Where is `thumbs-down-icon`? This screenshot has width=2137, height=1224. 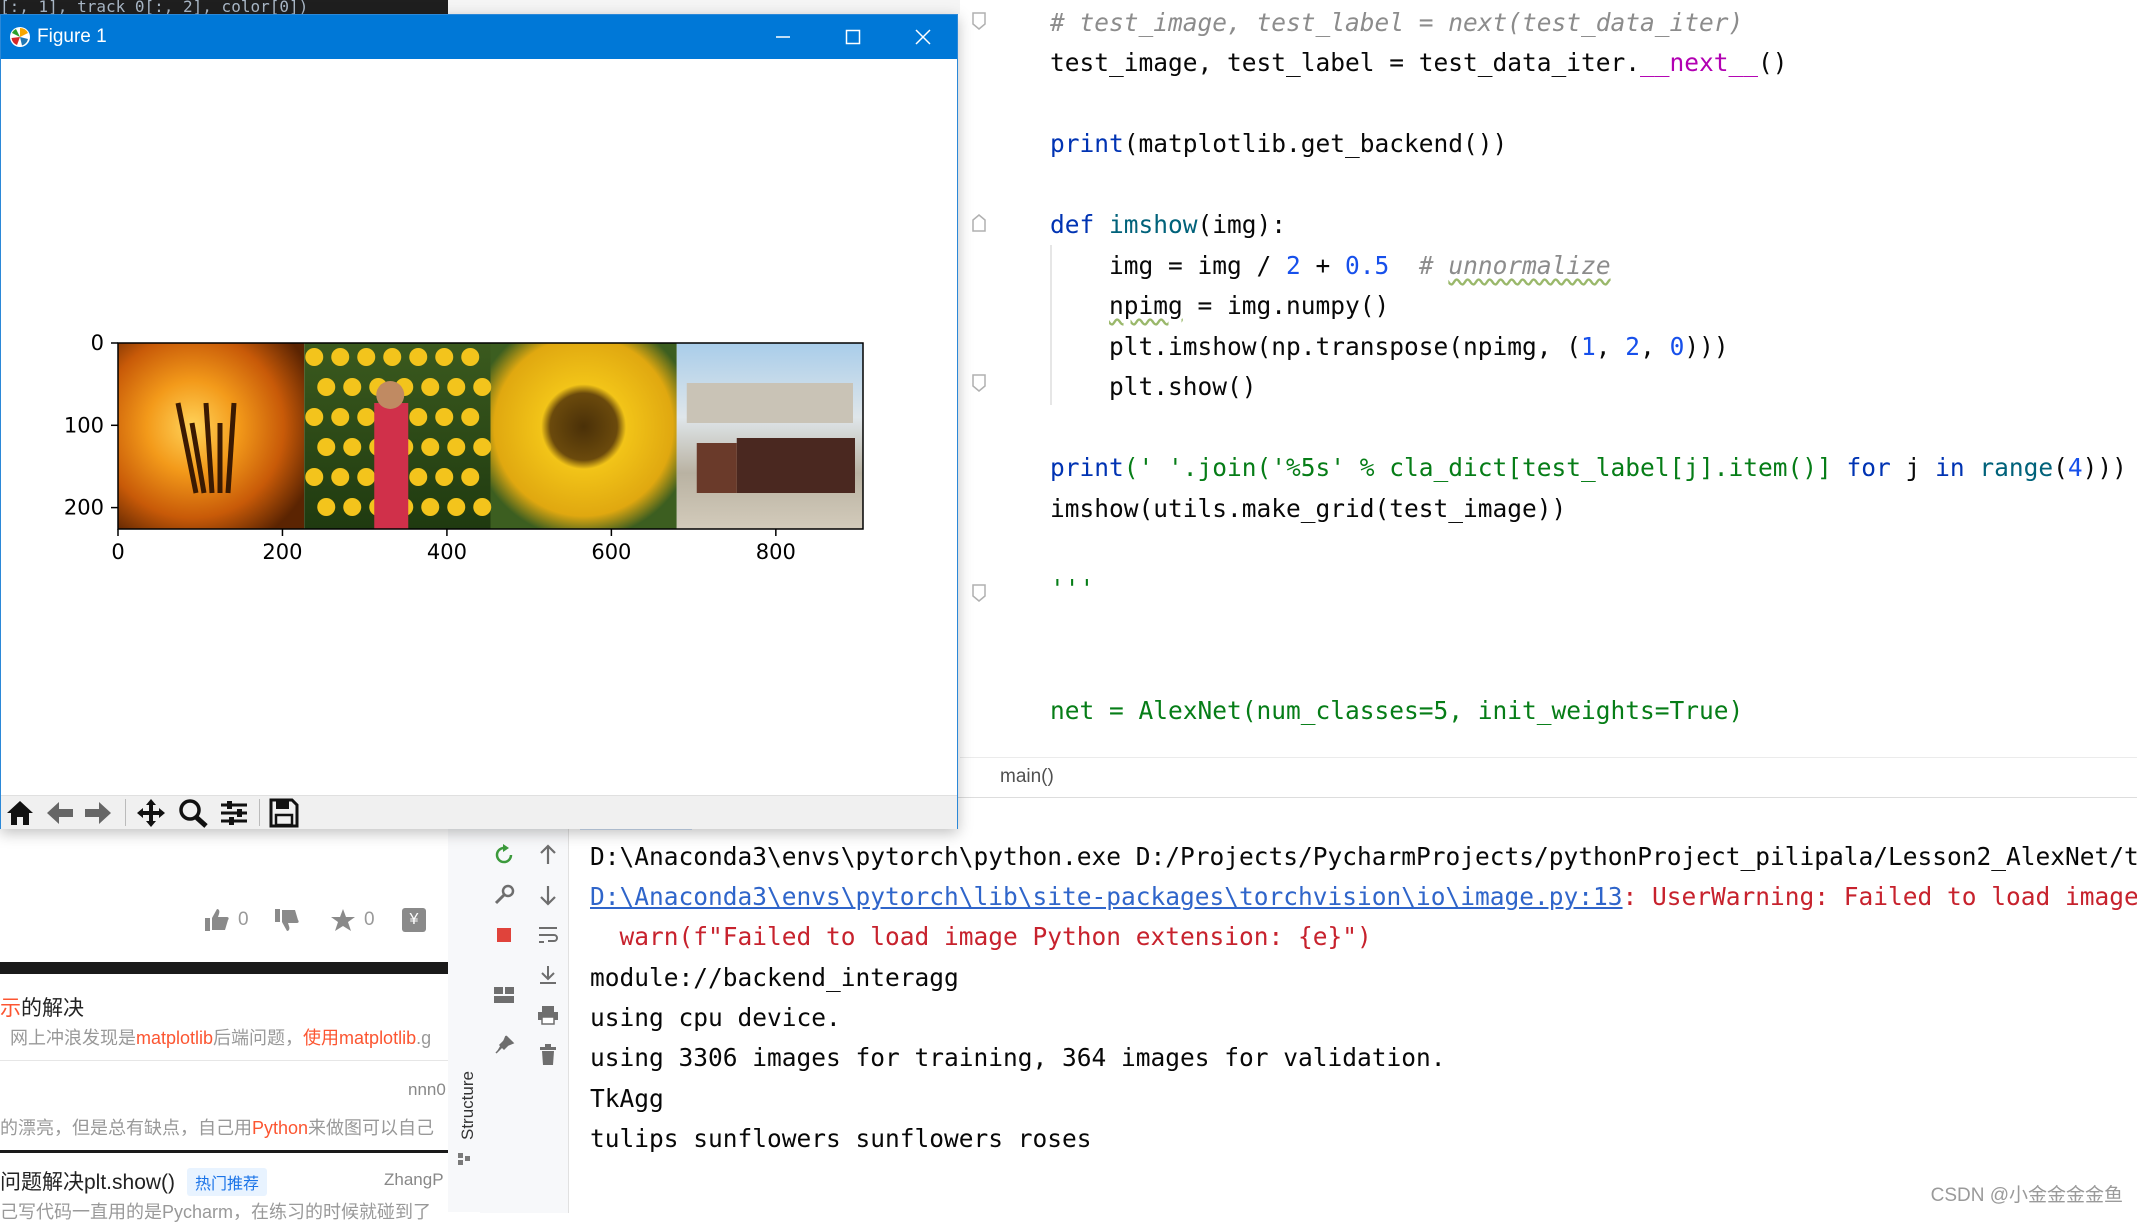 thumbs-down-icon is located at coordinates (287, 920).